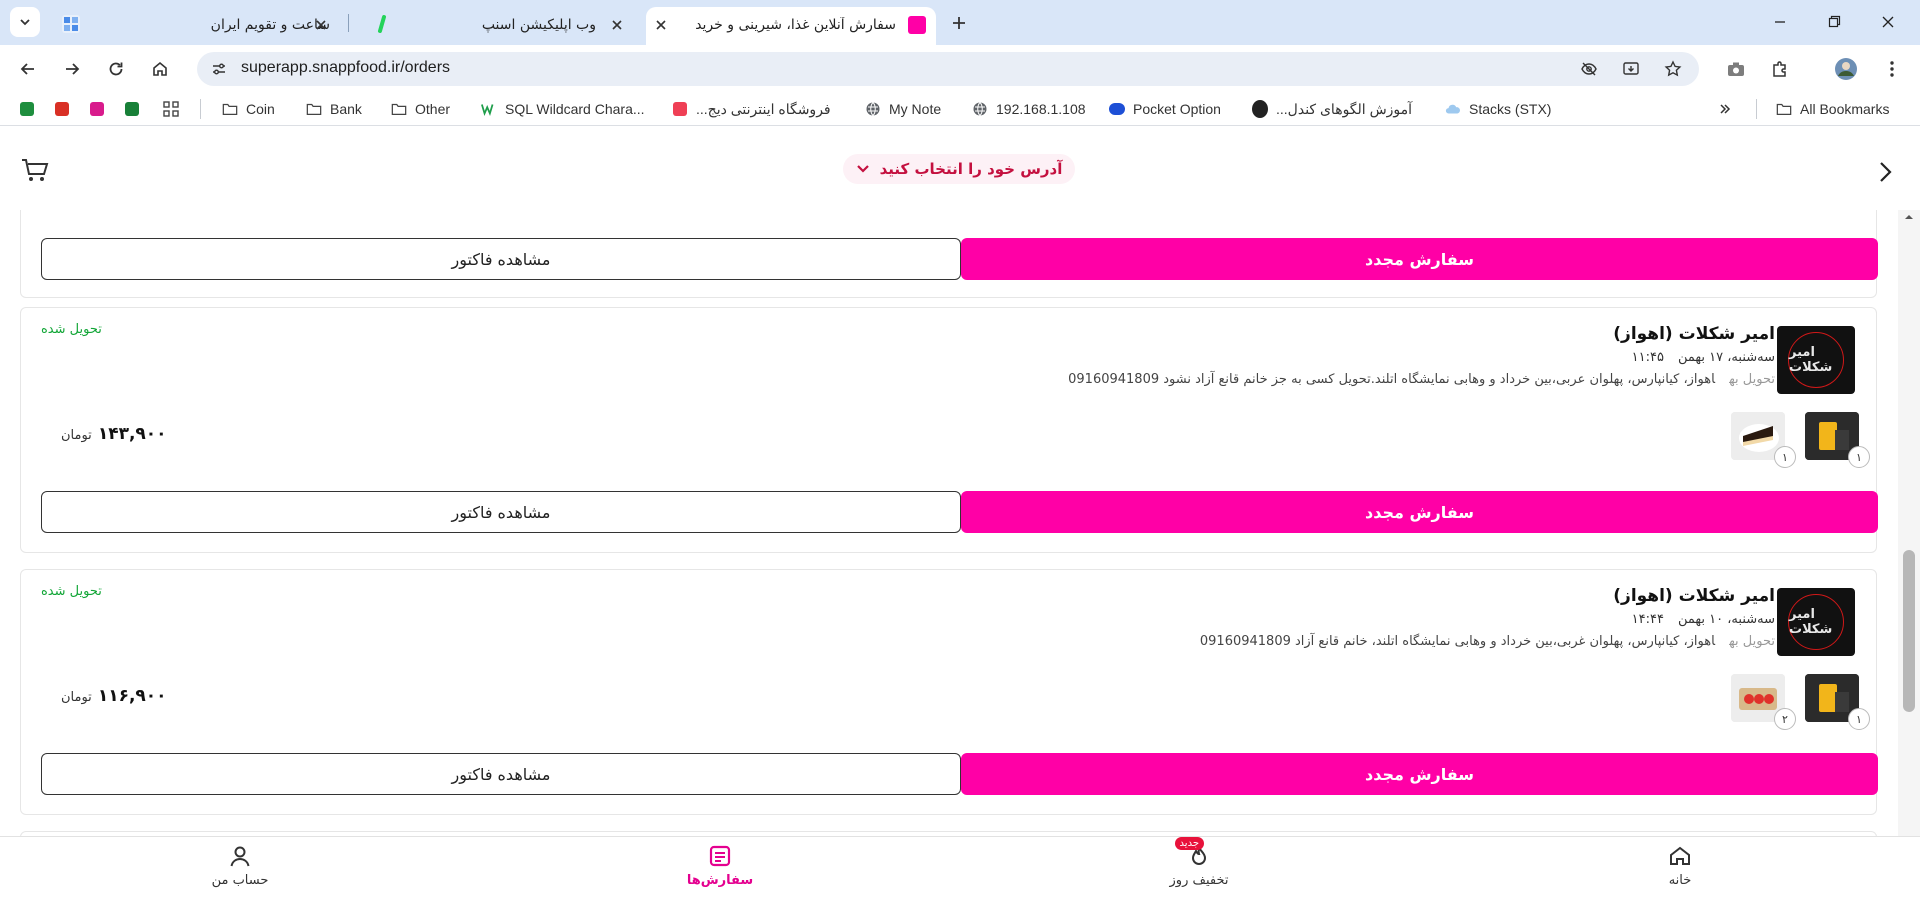 This screenshot has width=1920, height=898. I want to click on tab-iran-calendar: ساعت و تقویم ایران, so click(200, 26).